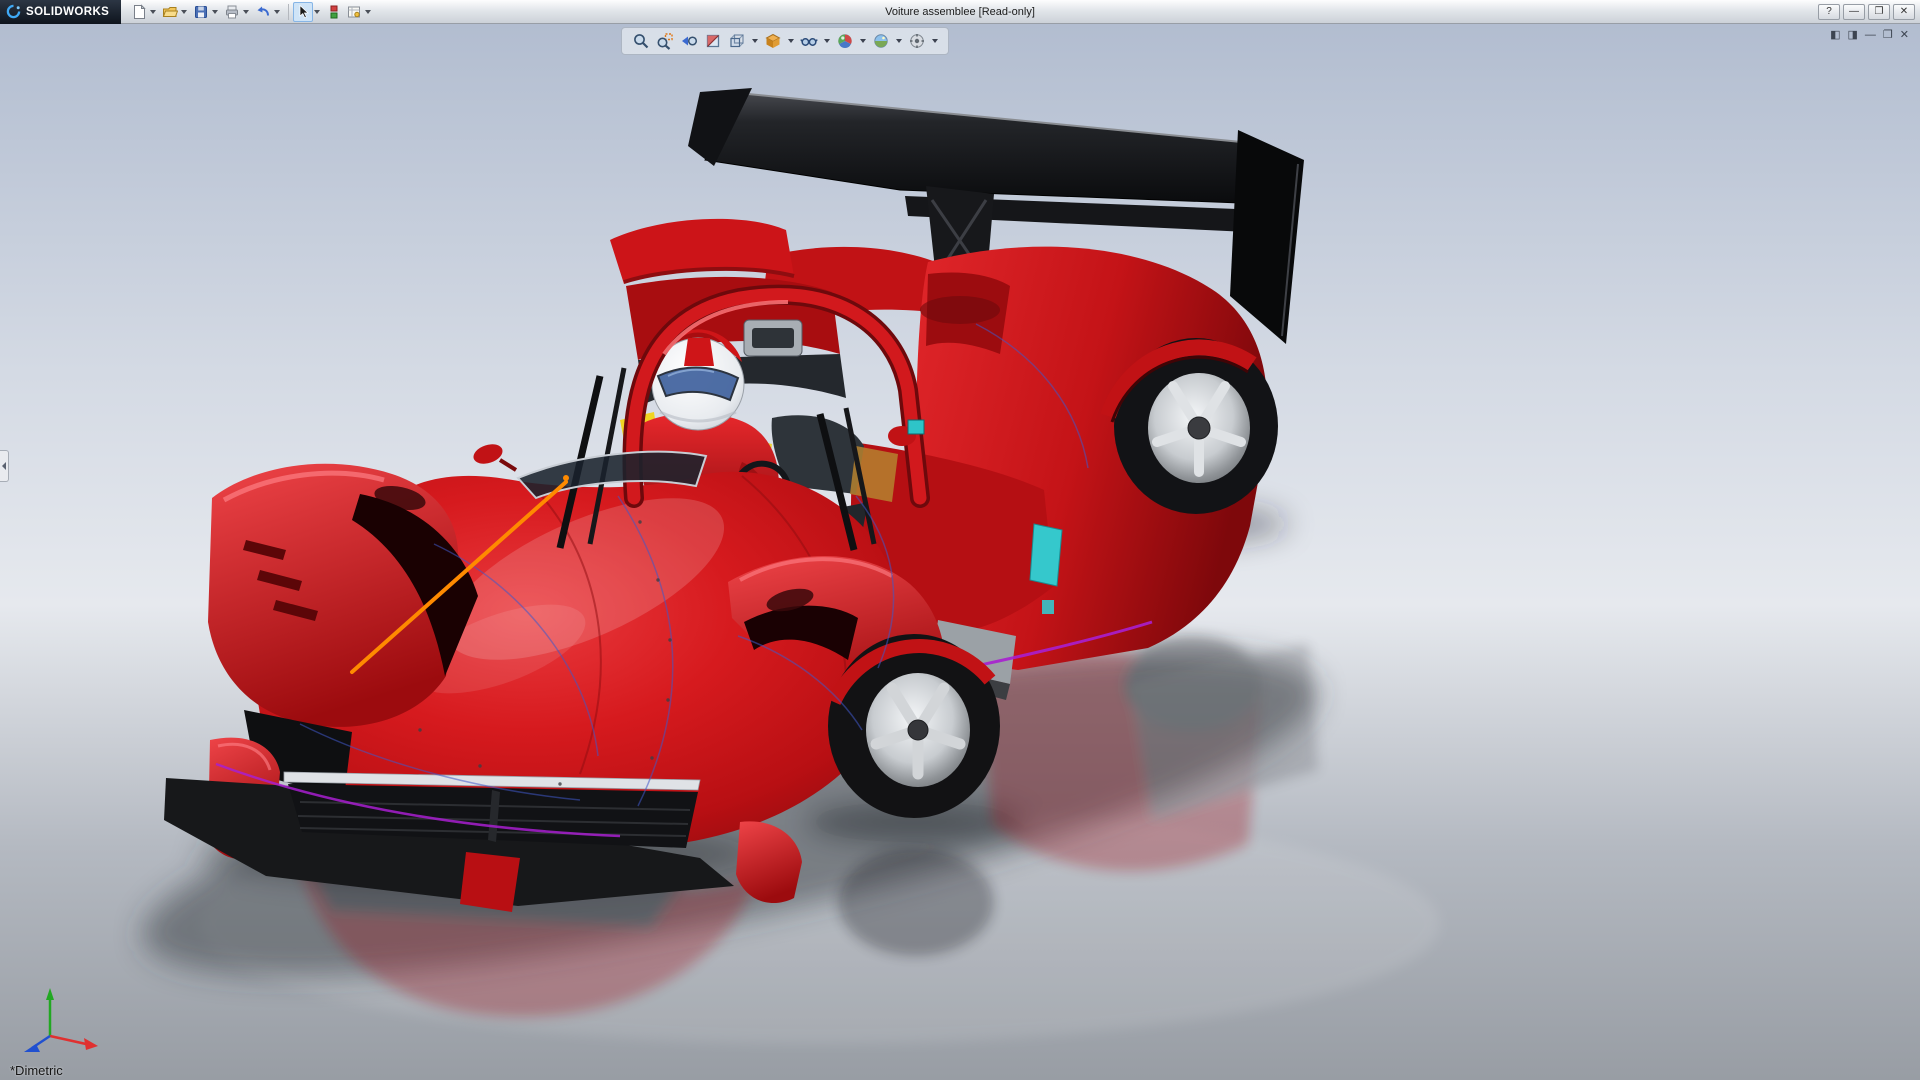 This screenshot has width=1920, height=1080. What do you see at coordinates (785, 41) in the screenshot?
I see `heads-up-view-toolbar` at bounding box center [785, 41].